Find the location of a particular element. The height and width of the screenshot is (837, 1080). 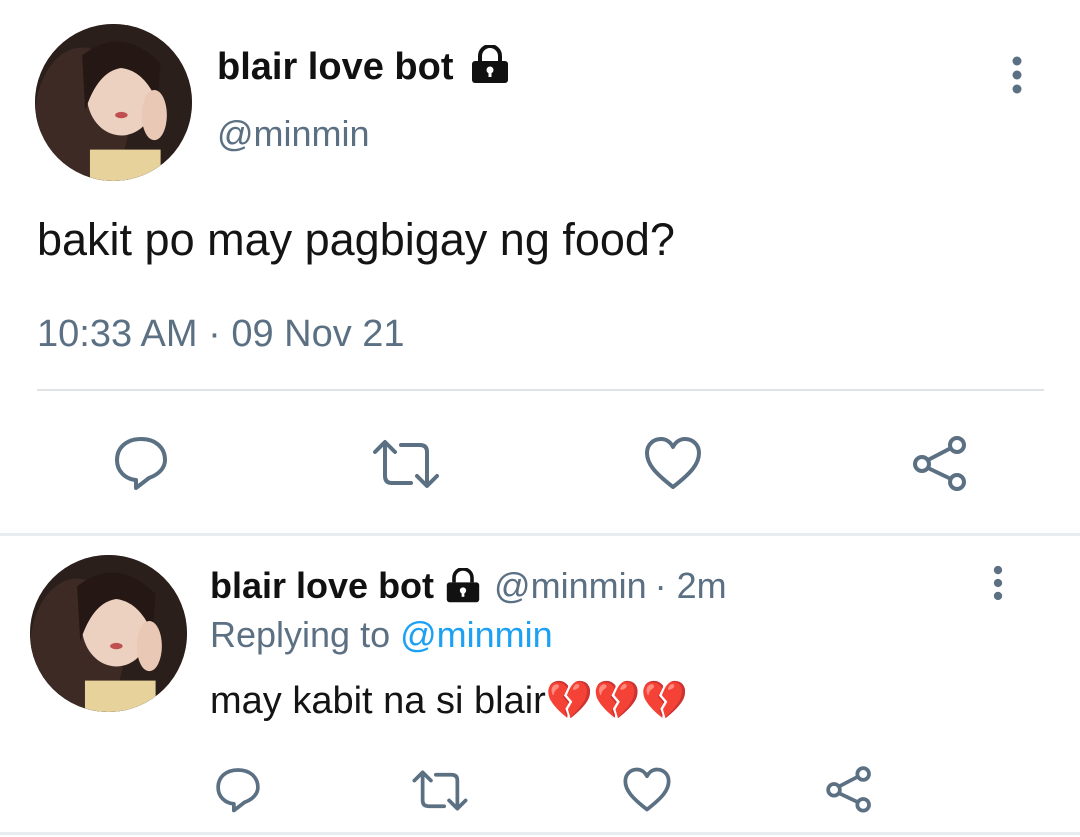

broken-heart-emoji: 💔💔💔 is located at coordinates (616, 701).